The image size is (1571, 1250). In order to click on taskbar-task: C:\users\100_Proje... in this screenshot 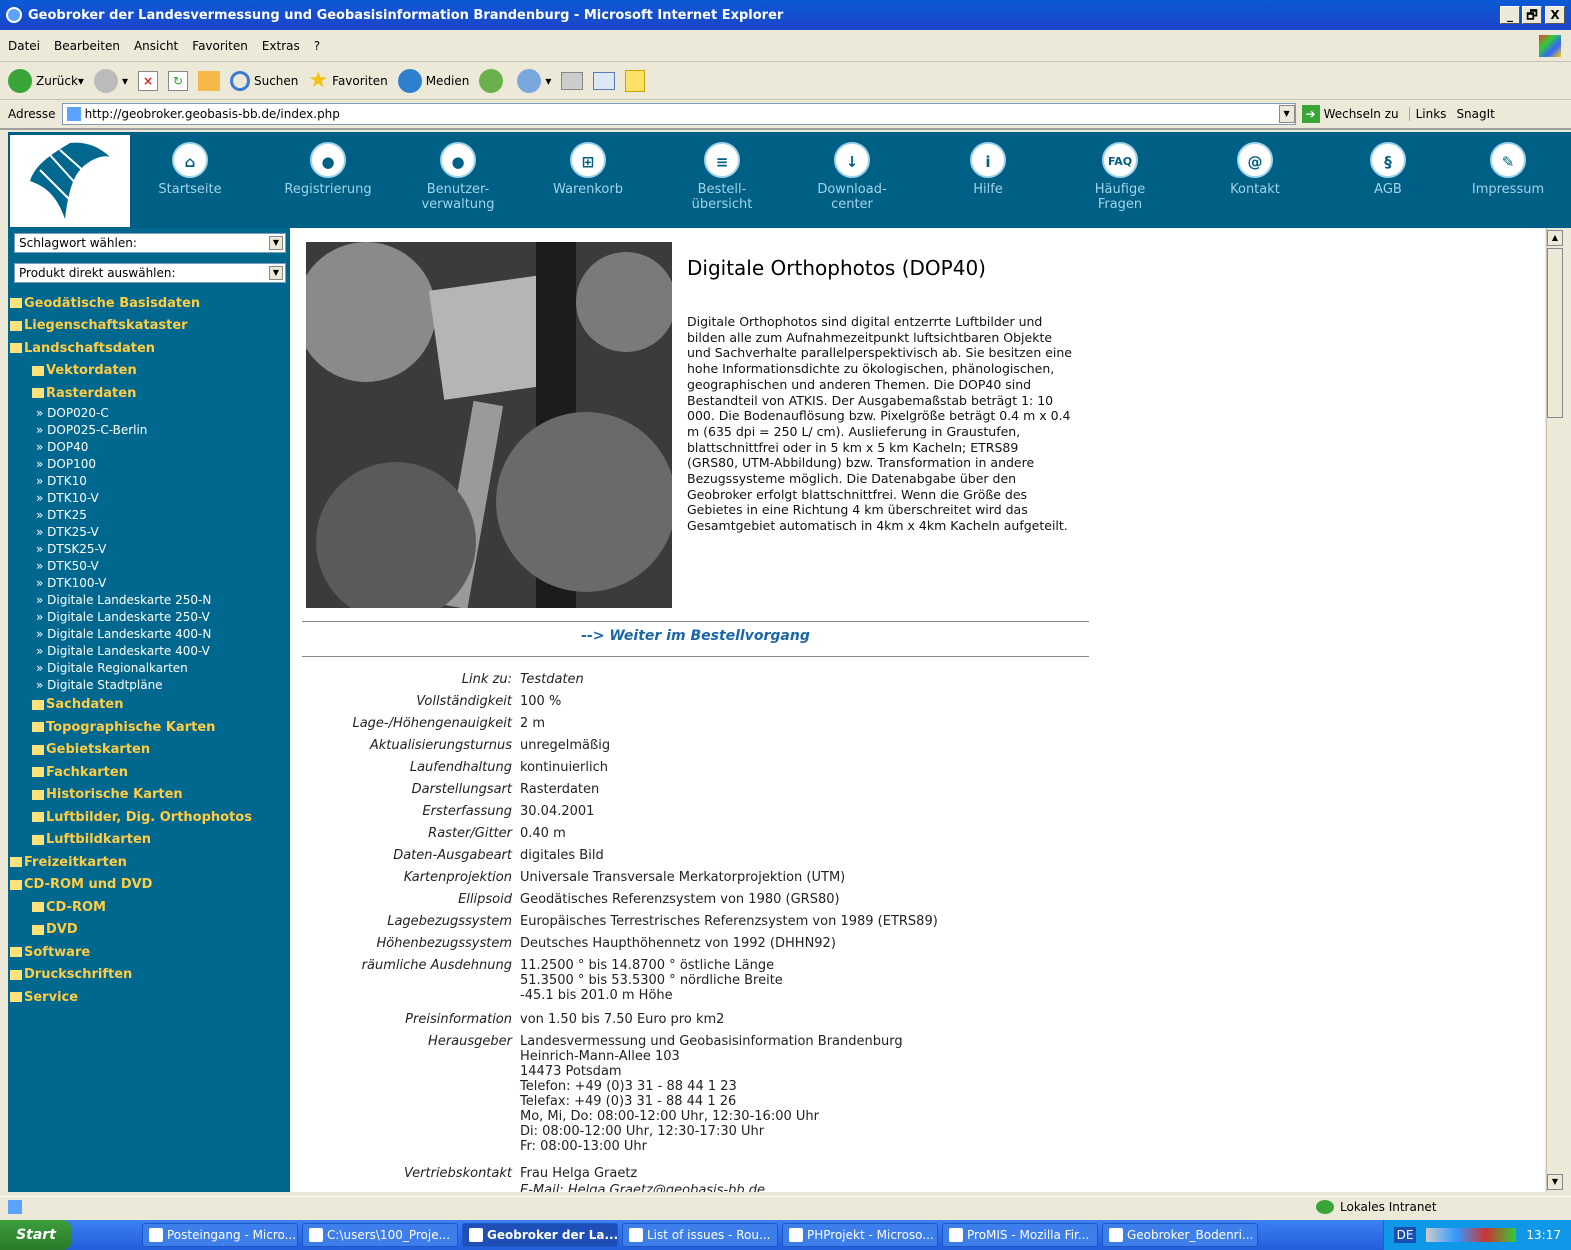, I will do `click(380, 1235)`.